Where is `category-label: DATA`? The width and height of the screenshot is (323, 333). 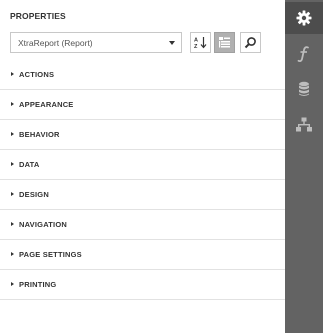
category-label: DATA is located at coordinates (29, 164).